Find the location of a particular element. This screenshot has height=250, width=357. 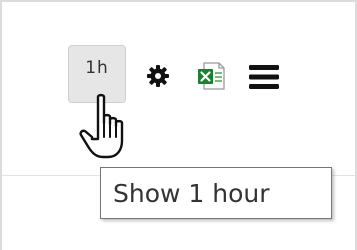

hand-pointer-cursor-icon is located at coordinates (105, 127).